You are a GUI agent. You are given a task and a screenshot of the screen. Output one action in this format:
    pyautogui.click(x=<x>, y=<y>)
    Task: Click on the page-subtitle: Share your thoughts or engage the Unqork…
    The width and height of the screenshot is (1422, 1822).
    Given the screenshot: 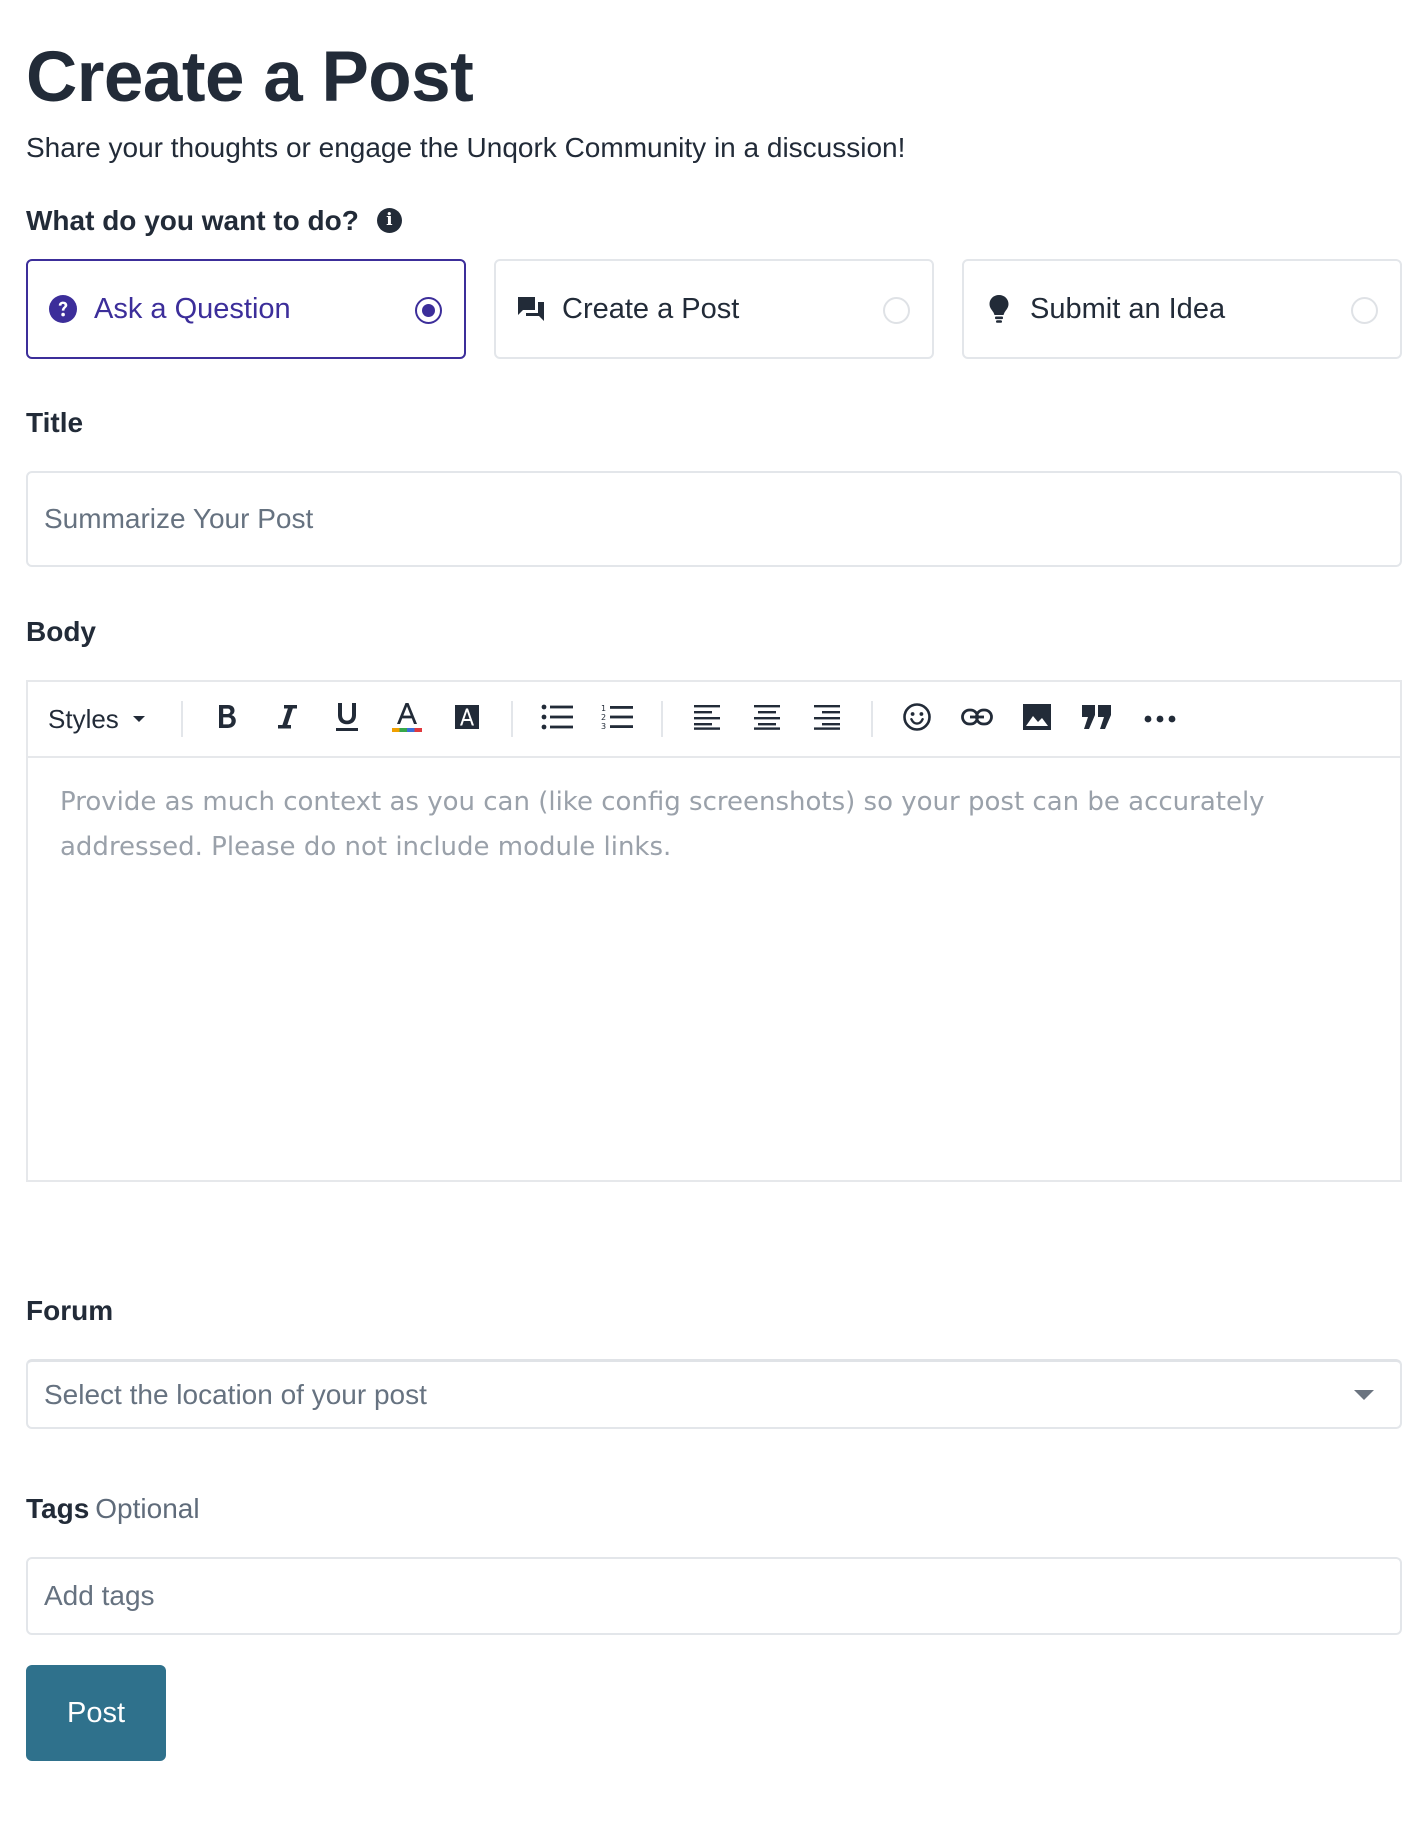 What is the action you would take?
    pyautogui.click(x=466, y=147)
    